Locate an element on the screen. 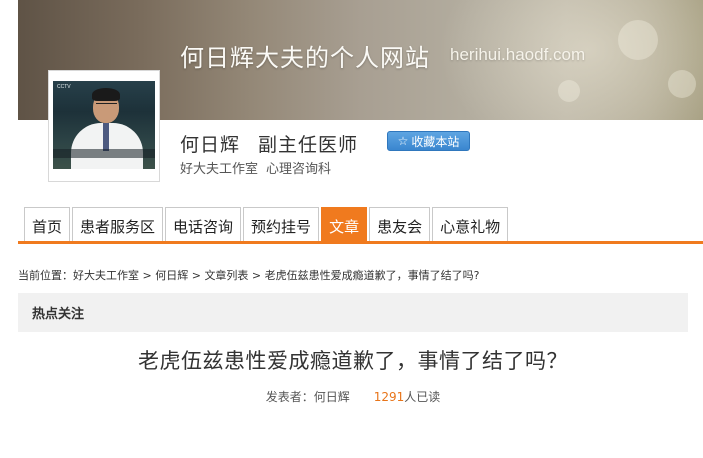 The height and width of the screenshot is (458, 703). studio-link: 好大夫工作室 is located at coordinates (219, 169).